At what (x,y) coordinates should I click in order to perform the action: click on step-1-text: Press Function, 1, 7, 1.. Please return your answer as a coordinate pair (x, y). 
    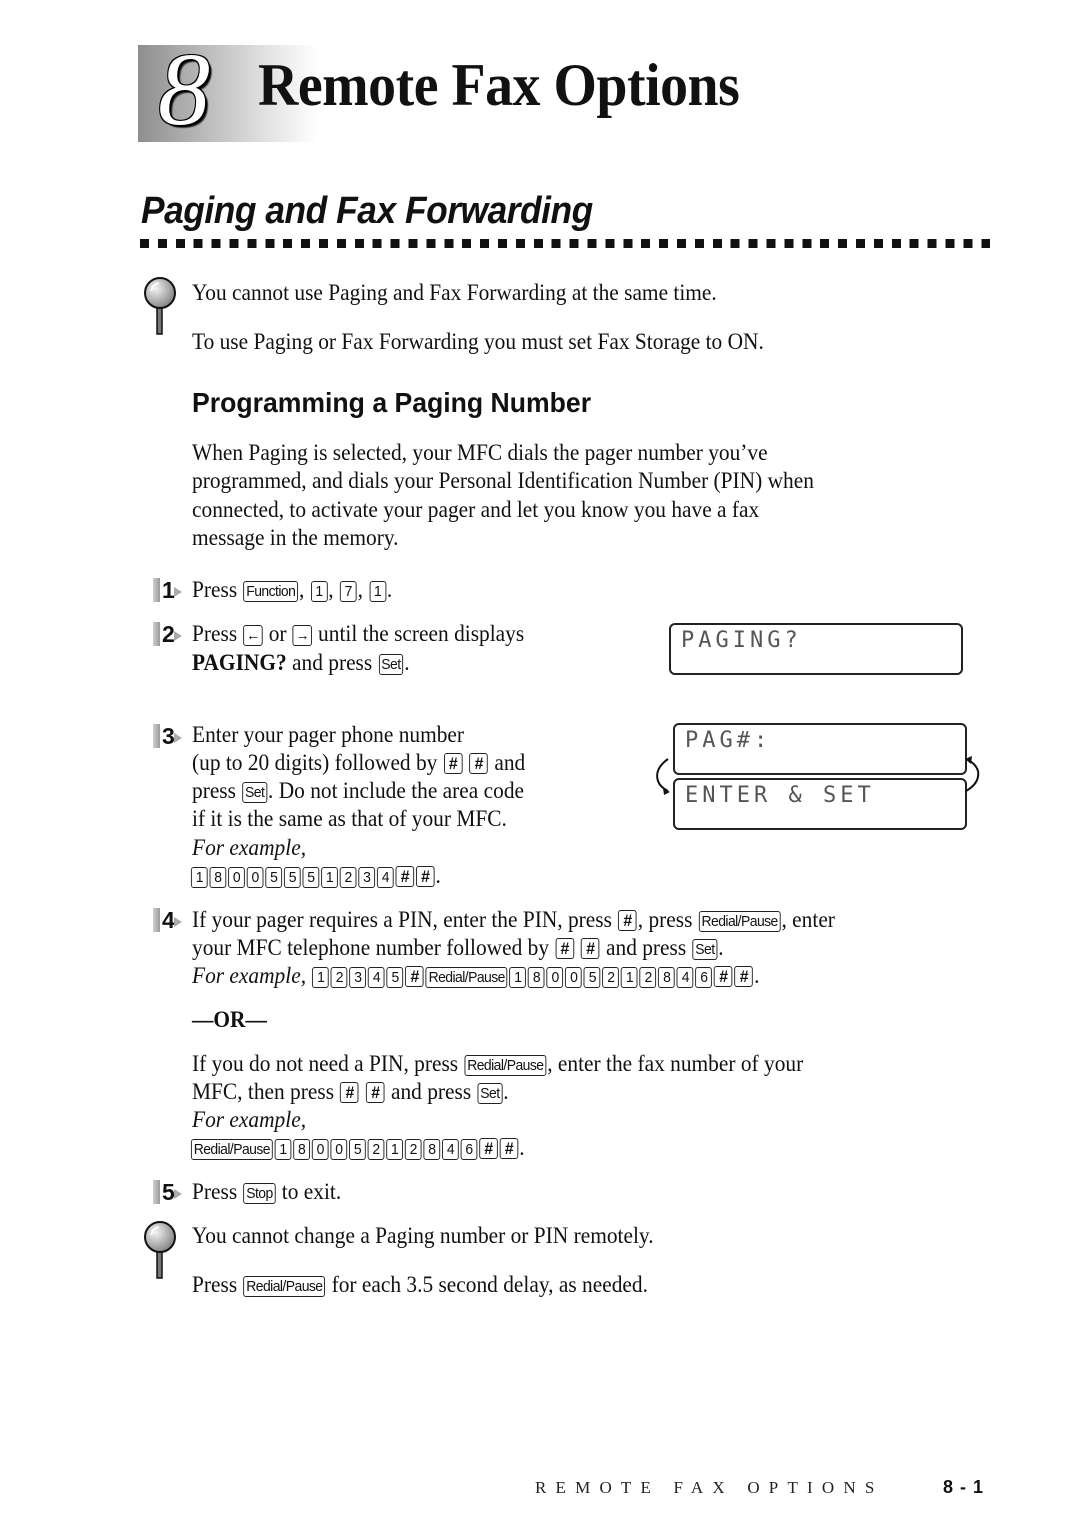
    Looking at the image, I should click on (292, 589).